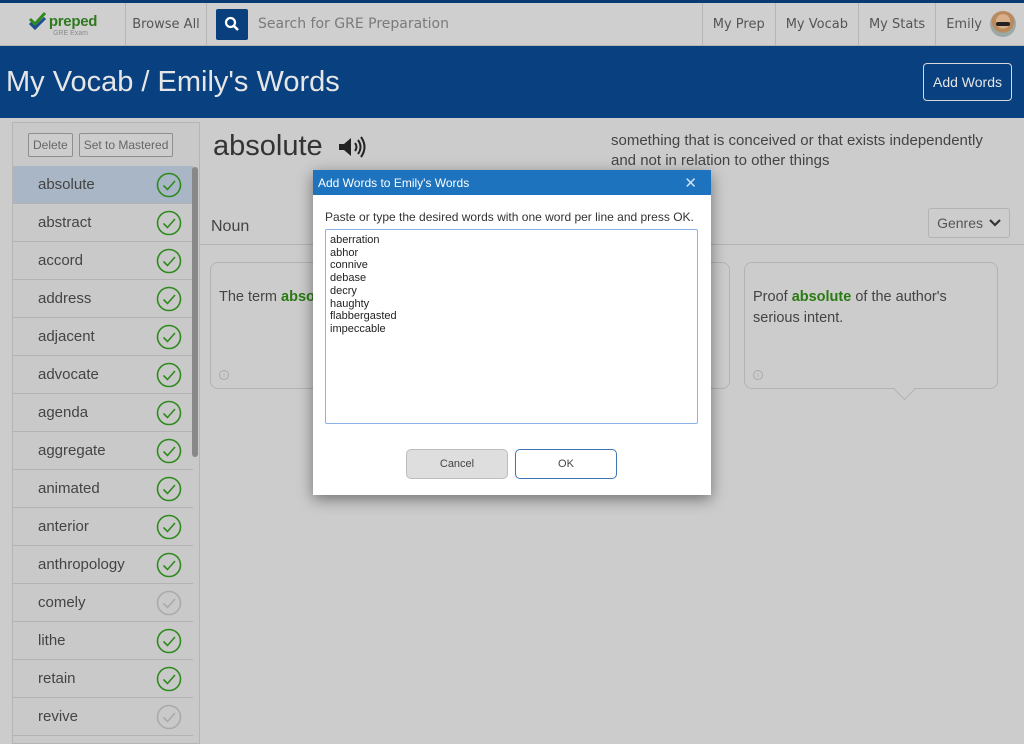 This screenshot has height=744, width=1024. What do you see at coordinates (512, 182) in the screenshot?
I see `dialog-header: Add Words to Emily's Words ✕` at bounding box center [512, 182].